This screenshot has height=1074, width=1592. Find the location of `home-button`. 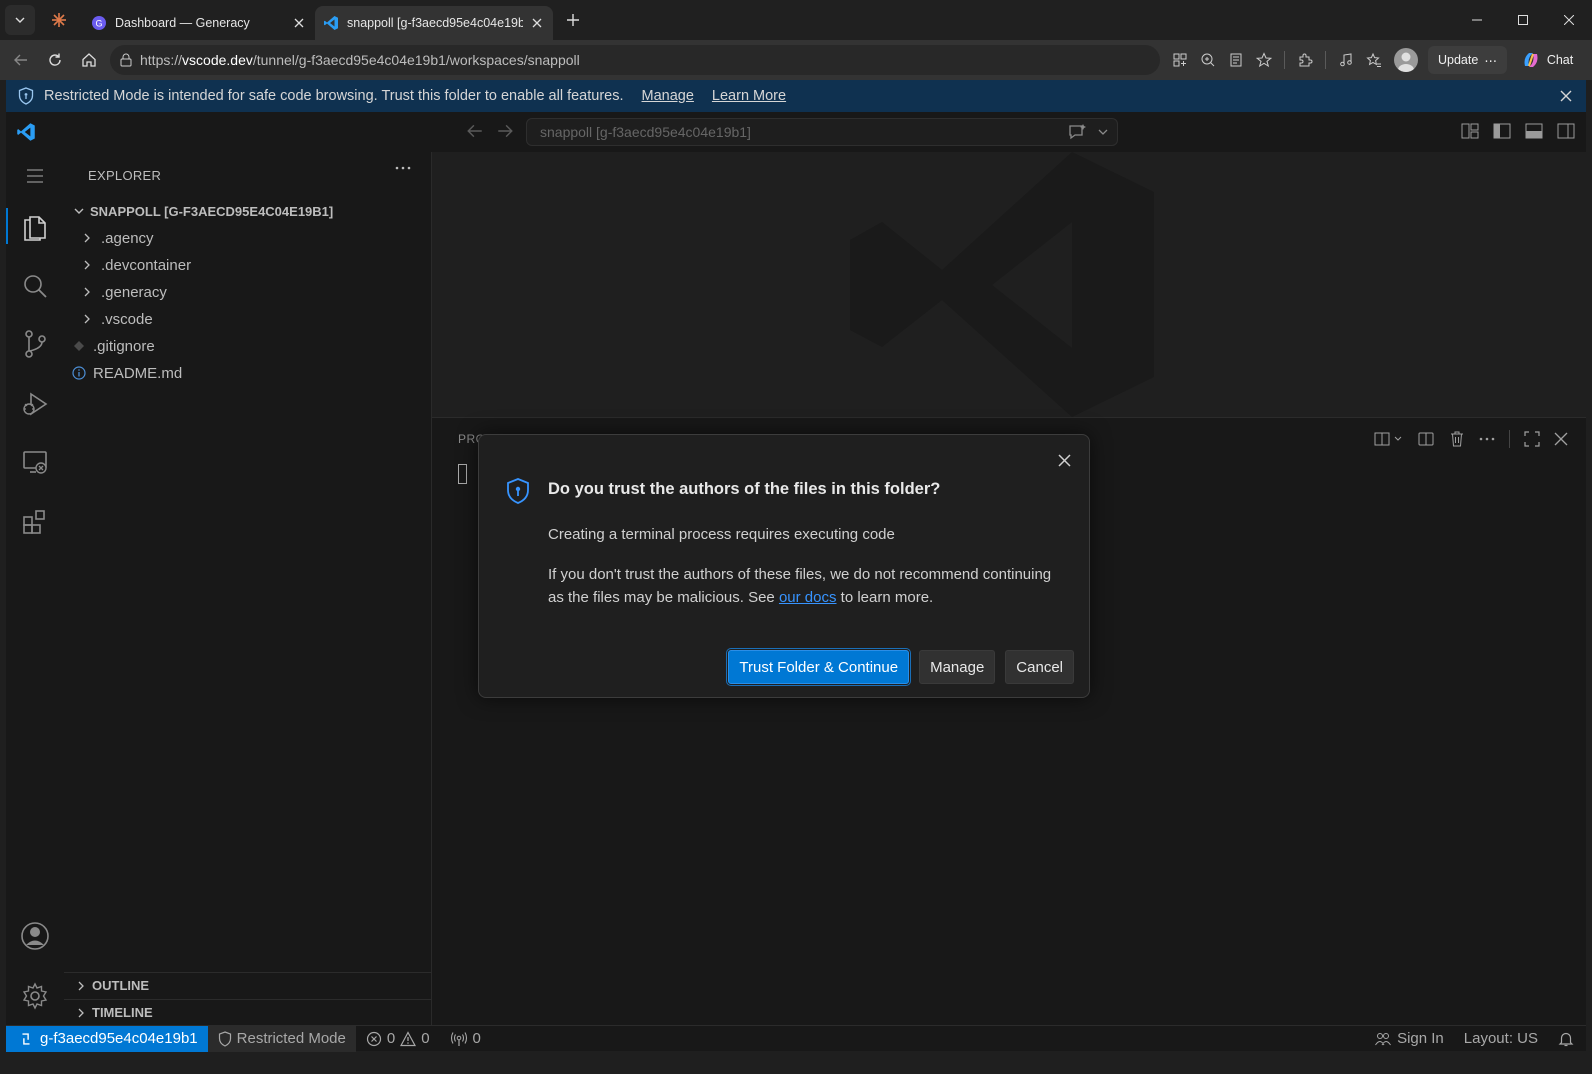

home-button is located at coordinates (89, 60).